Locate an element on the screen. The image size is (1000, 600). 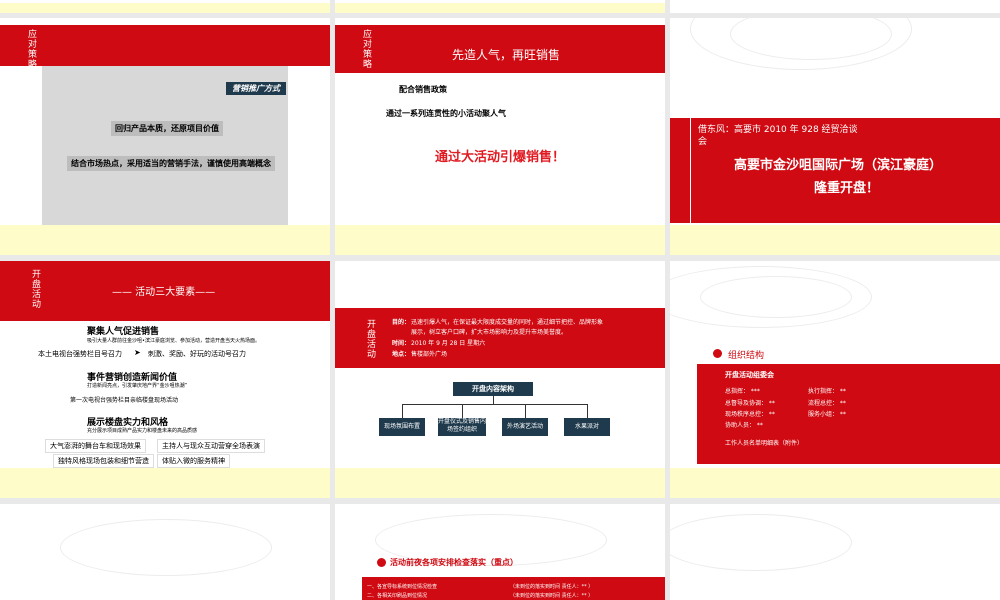
section-2-sub: 打造新闻亮点，引发肇庆地产界“金沙咀热潮” is located at coordinates (137, 386).